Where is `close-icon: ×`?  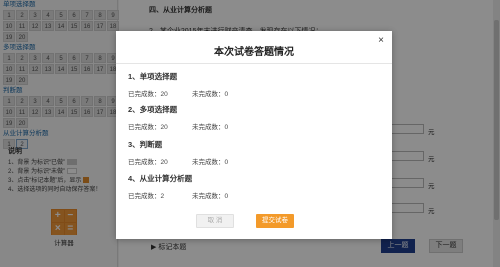
close-icon: × is located at coordinates (381, 40).